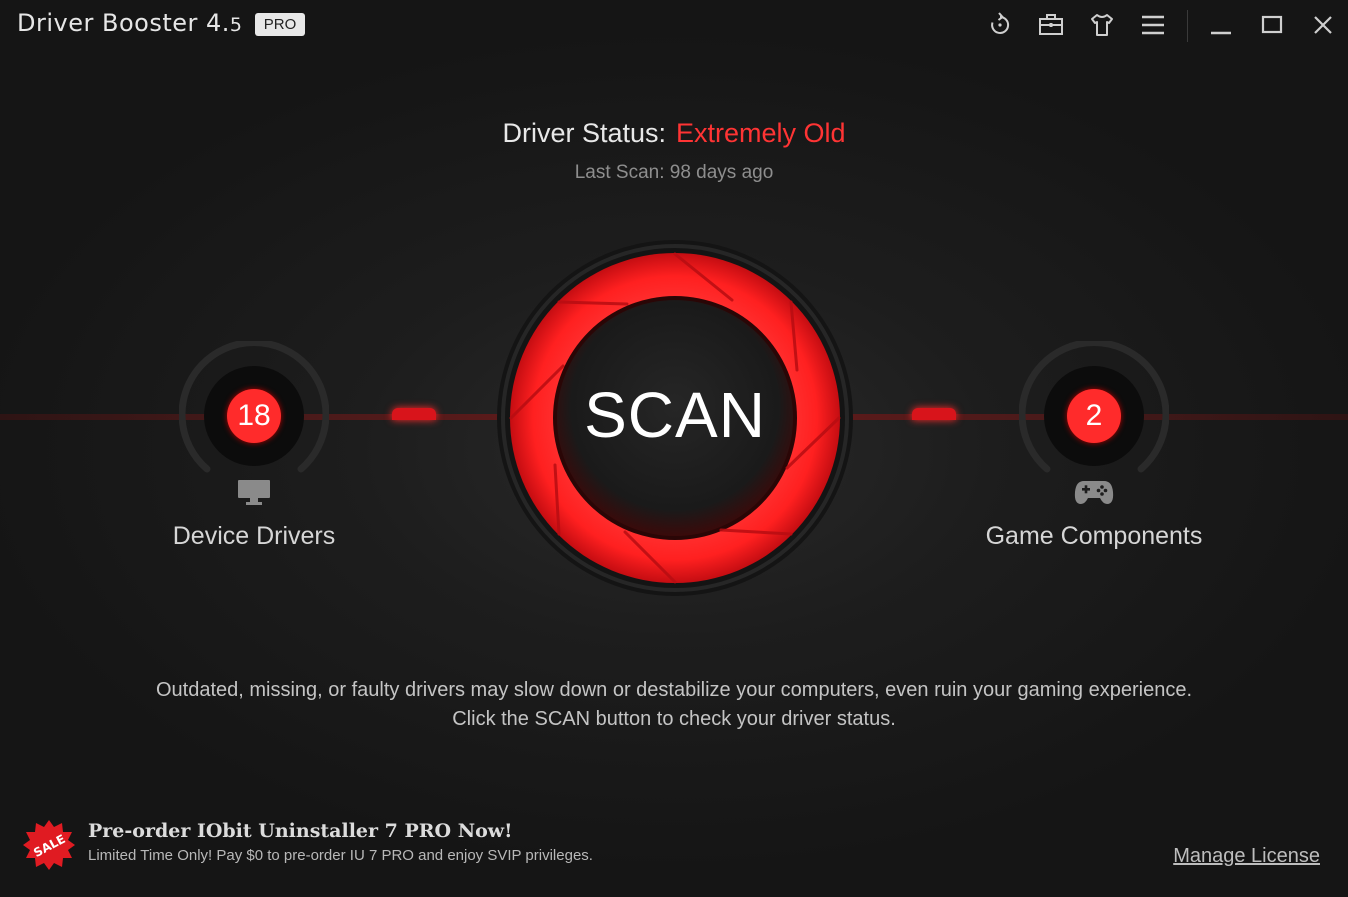  I want to click on app-title: Driver Booster 4.5, so click(129, 23).